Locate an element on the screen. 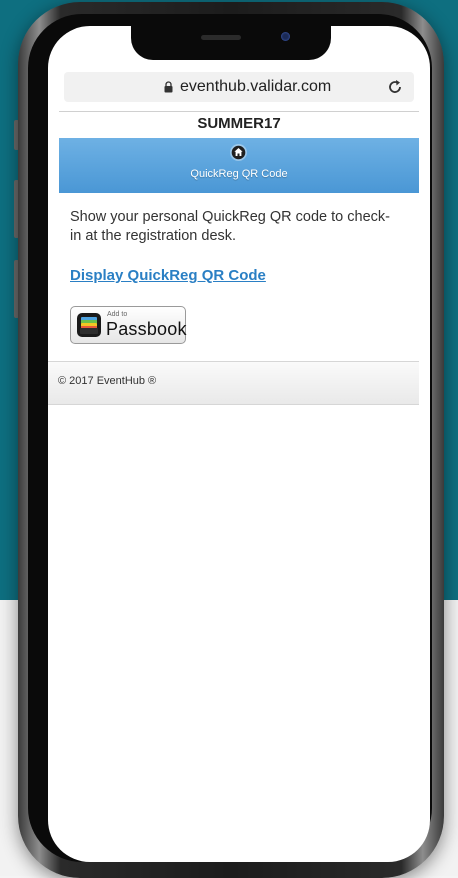 The width and height of the screenshot is (458, 878). footer: © 2017 EventHub ® is located at coordinates (233, 383).